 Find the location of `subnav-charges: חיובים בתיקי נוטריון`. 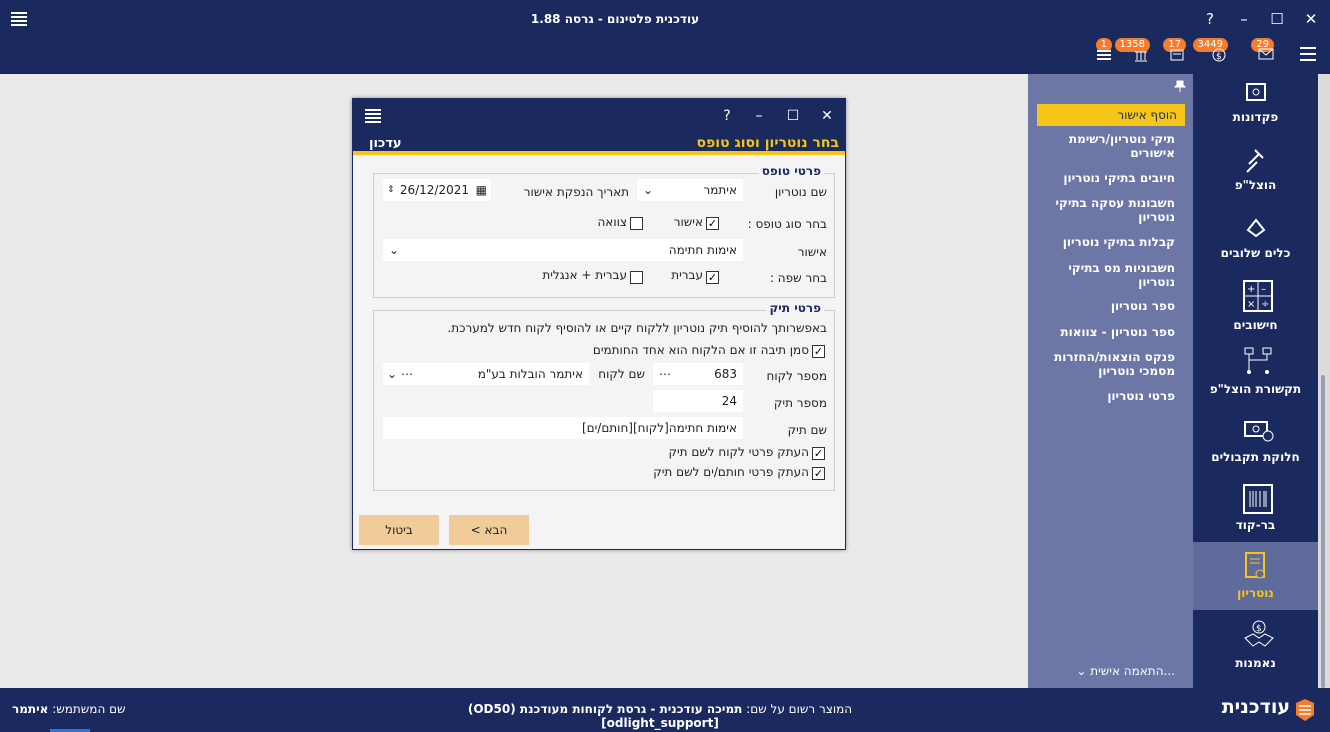

subnav-charges: חיובים בתיקי נוטריון is located at coordinates (1110, 178).